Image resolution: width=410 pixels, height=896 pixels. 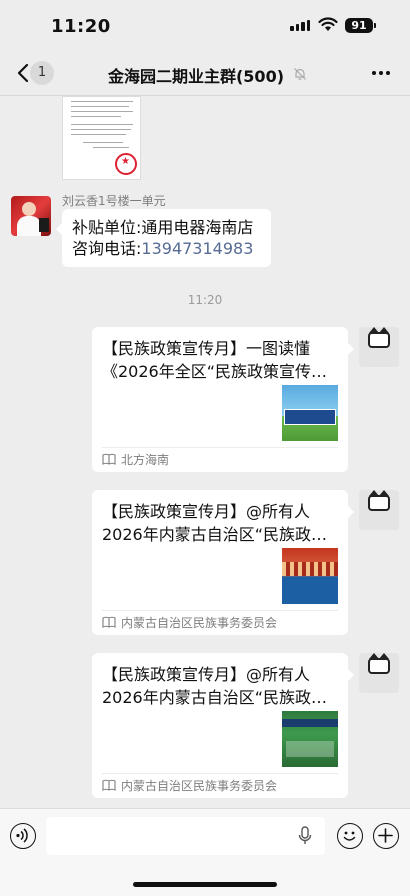 What do you see at coordinates (205, 26) in the screenshot?
I see `status-bar: 11:20 91` at bounding box center [205, 26].